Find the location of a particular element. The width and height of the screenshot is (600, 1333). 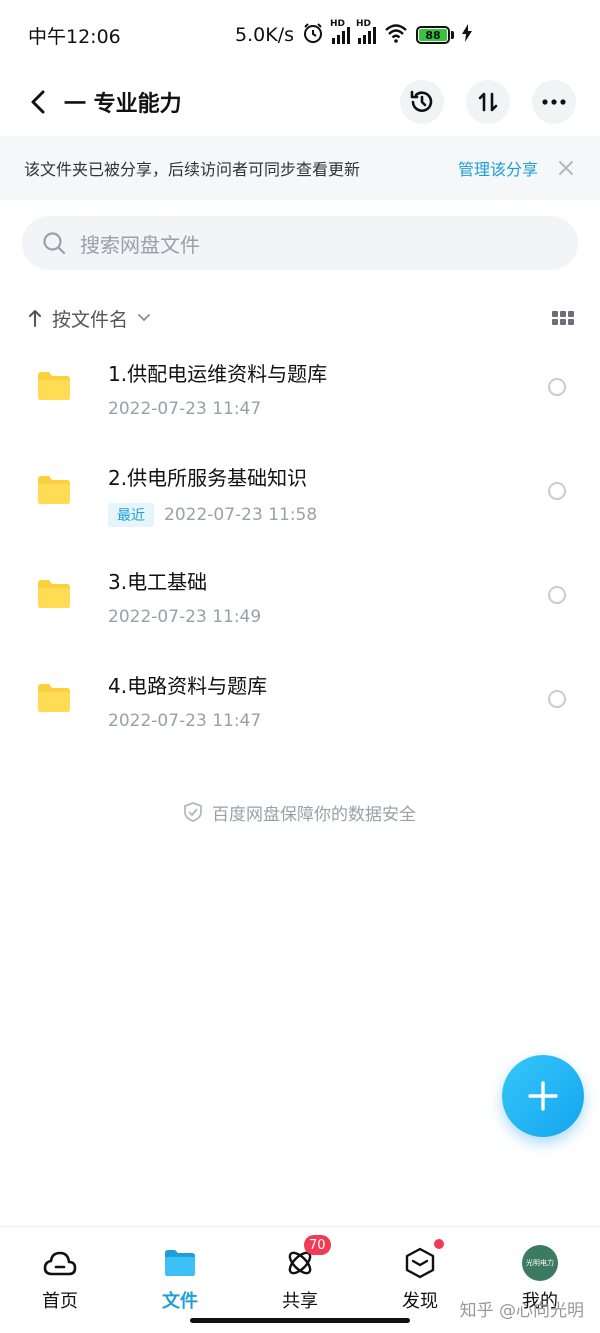

nav-label-home: 首页 is located at coordinates (60, 1301).